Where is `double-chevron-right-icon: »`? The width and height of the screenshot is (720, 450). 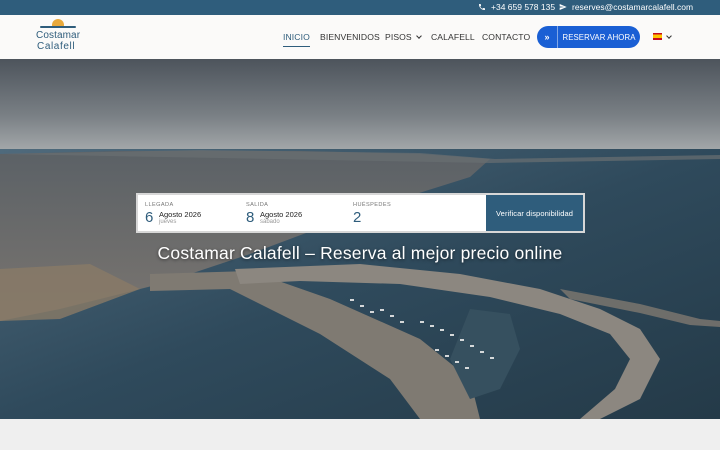
double-chevron-right-icon: » is located at coordinates (547, 37).